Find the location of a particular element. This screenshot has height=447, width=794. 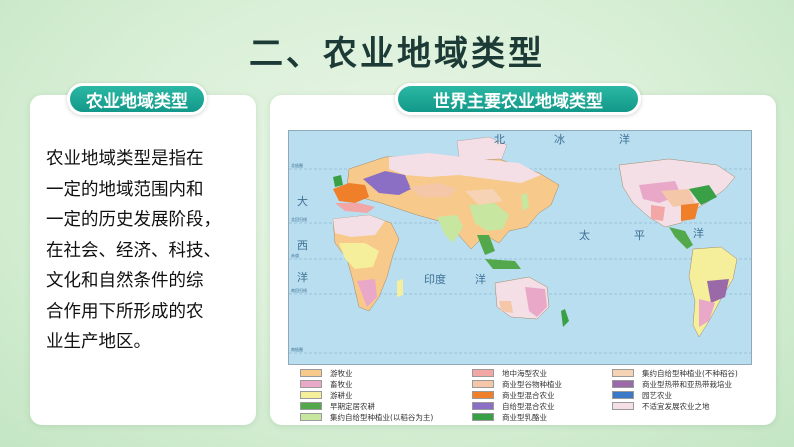

ocean-label-indian-2: 洋 is located at coordinates (480, 279).